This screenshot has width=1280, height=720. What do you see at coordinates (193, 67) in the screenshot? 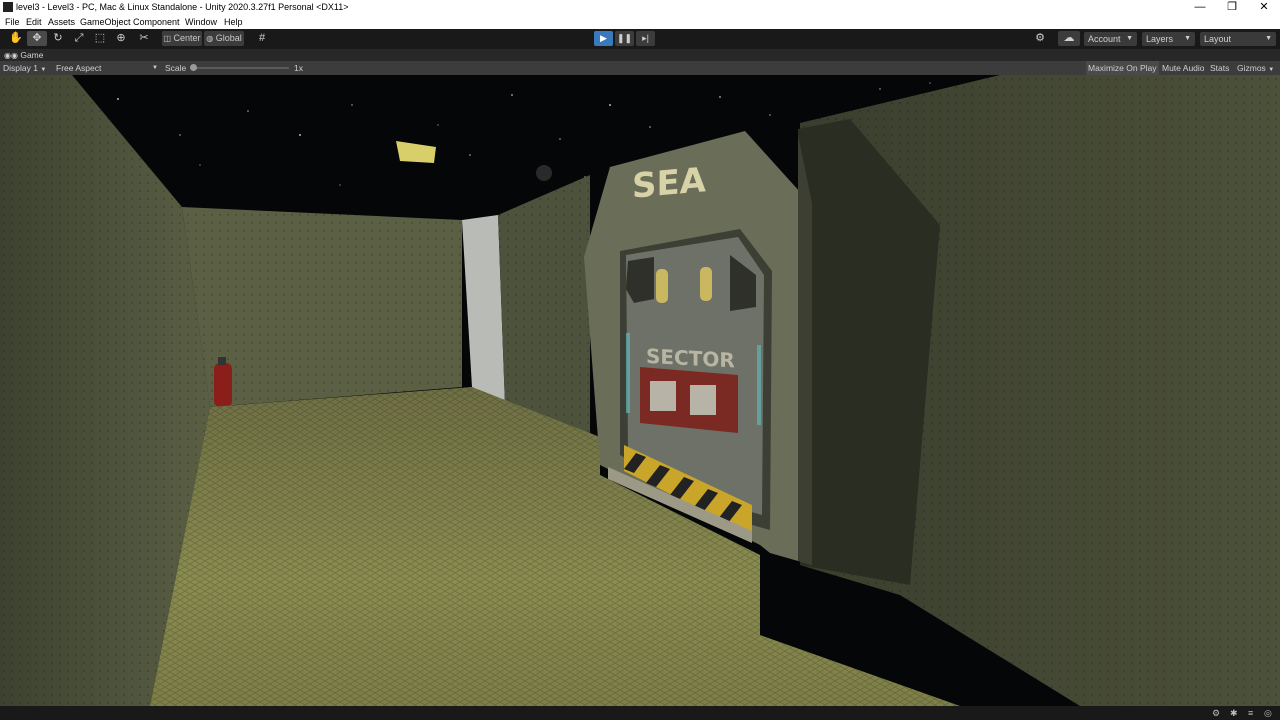
I see `scale-slider-handle` at bounding box center [193, 67].